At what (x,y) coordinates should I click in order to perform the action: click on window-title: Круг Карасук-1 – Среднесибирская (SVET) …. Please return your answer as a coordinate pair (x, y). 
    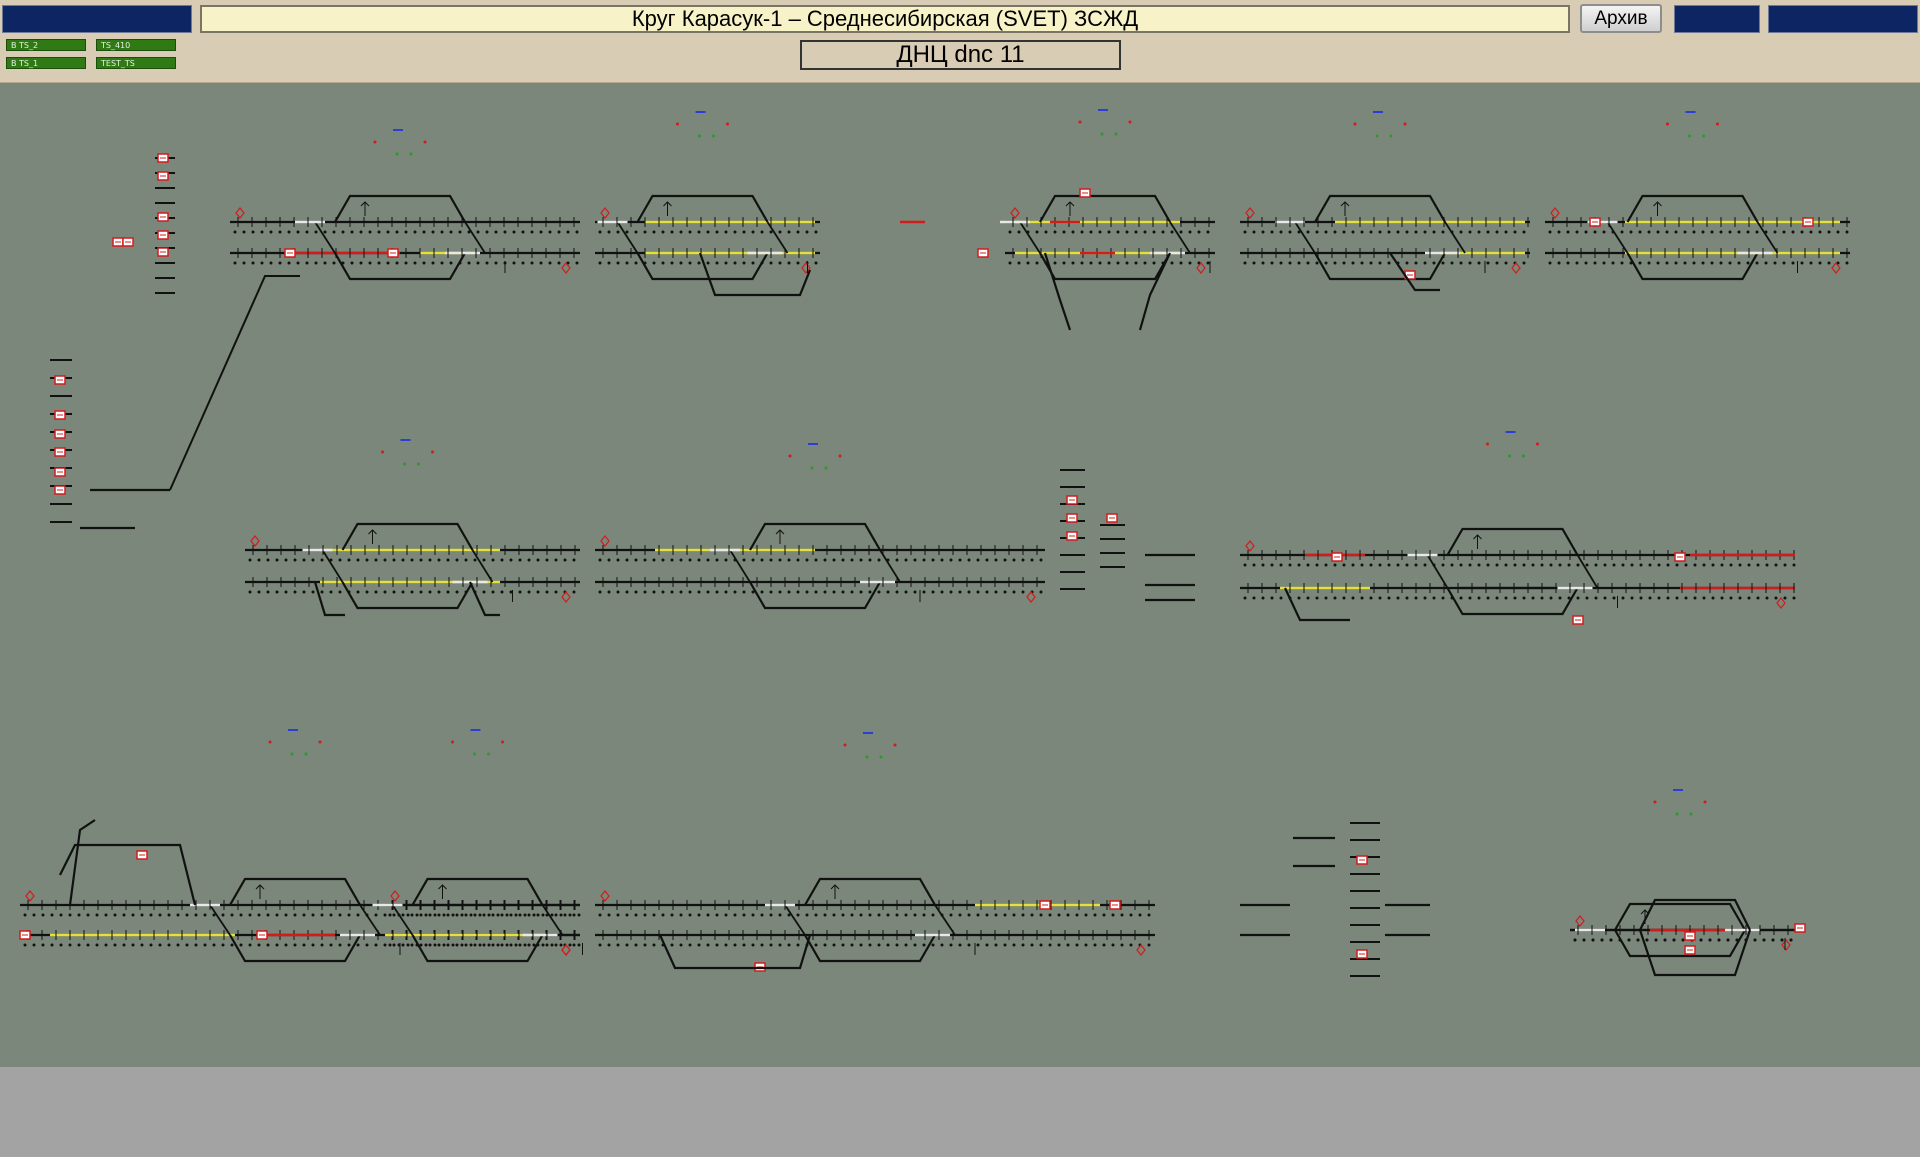
    Looking at the image, I should click on (885, 19).